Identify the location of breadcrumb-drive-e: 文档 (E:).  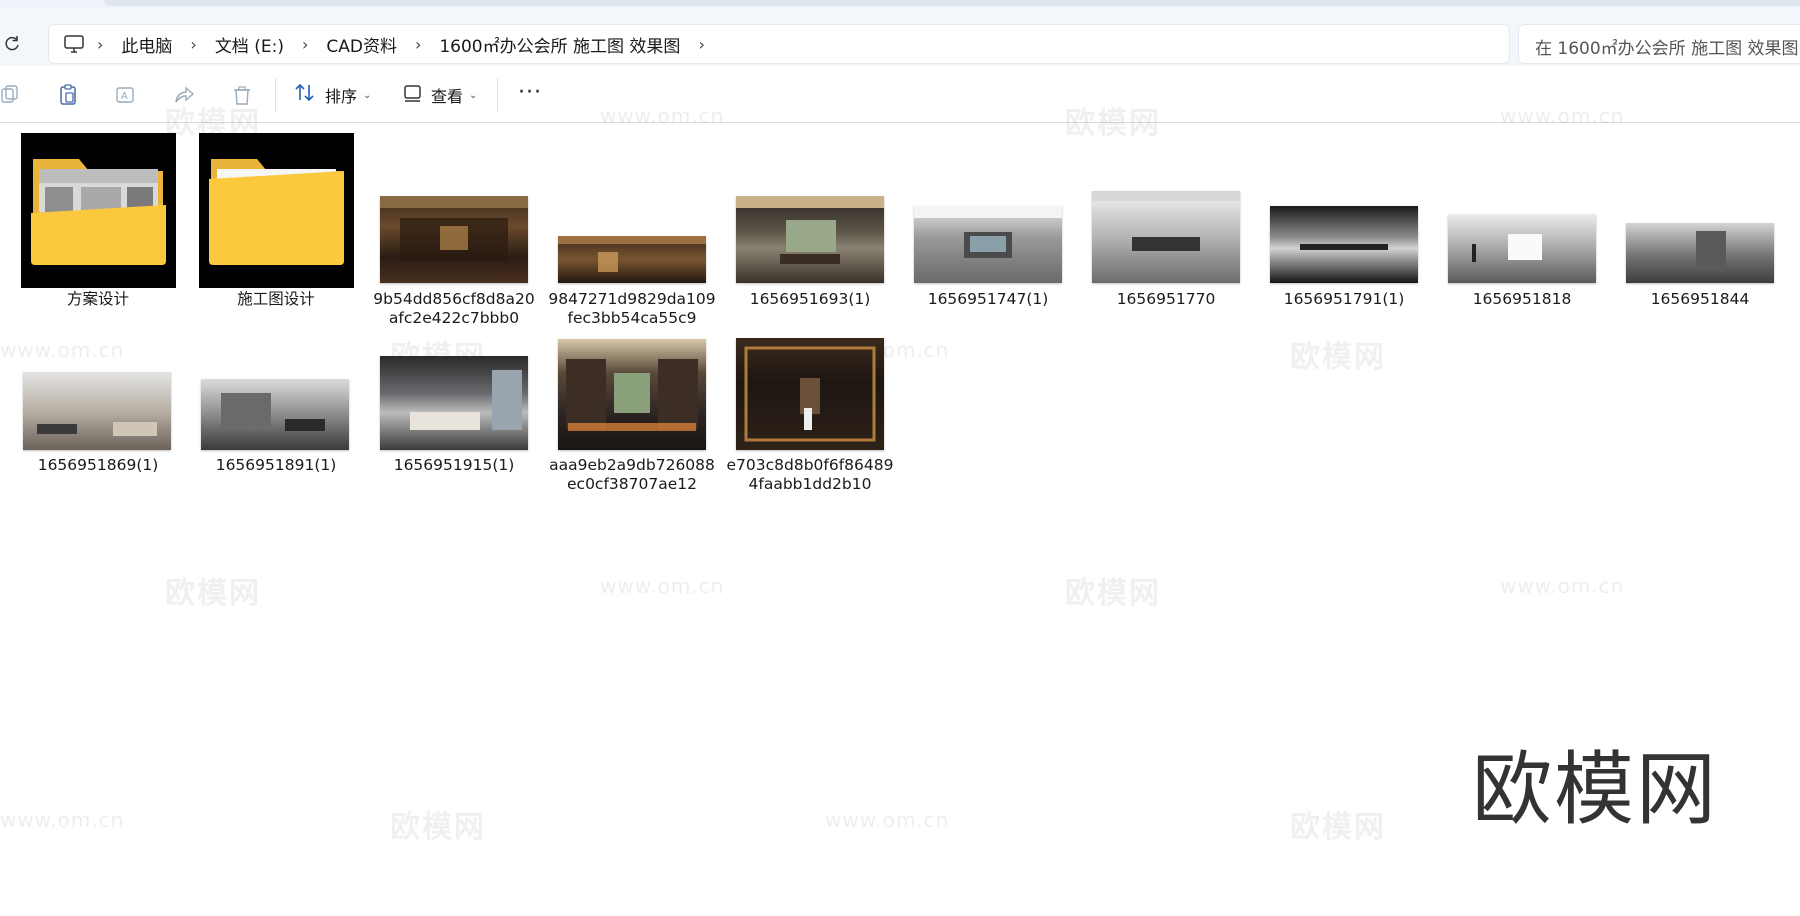
(249, 44).